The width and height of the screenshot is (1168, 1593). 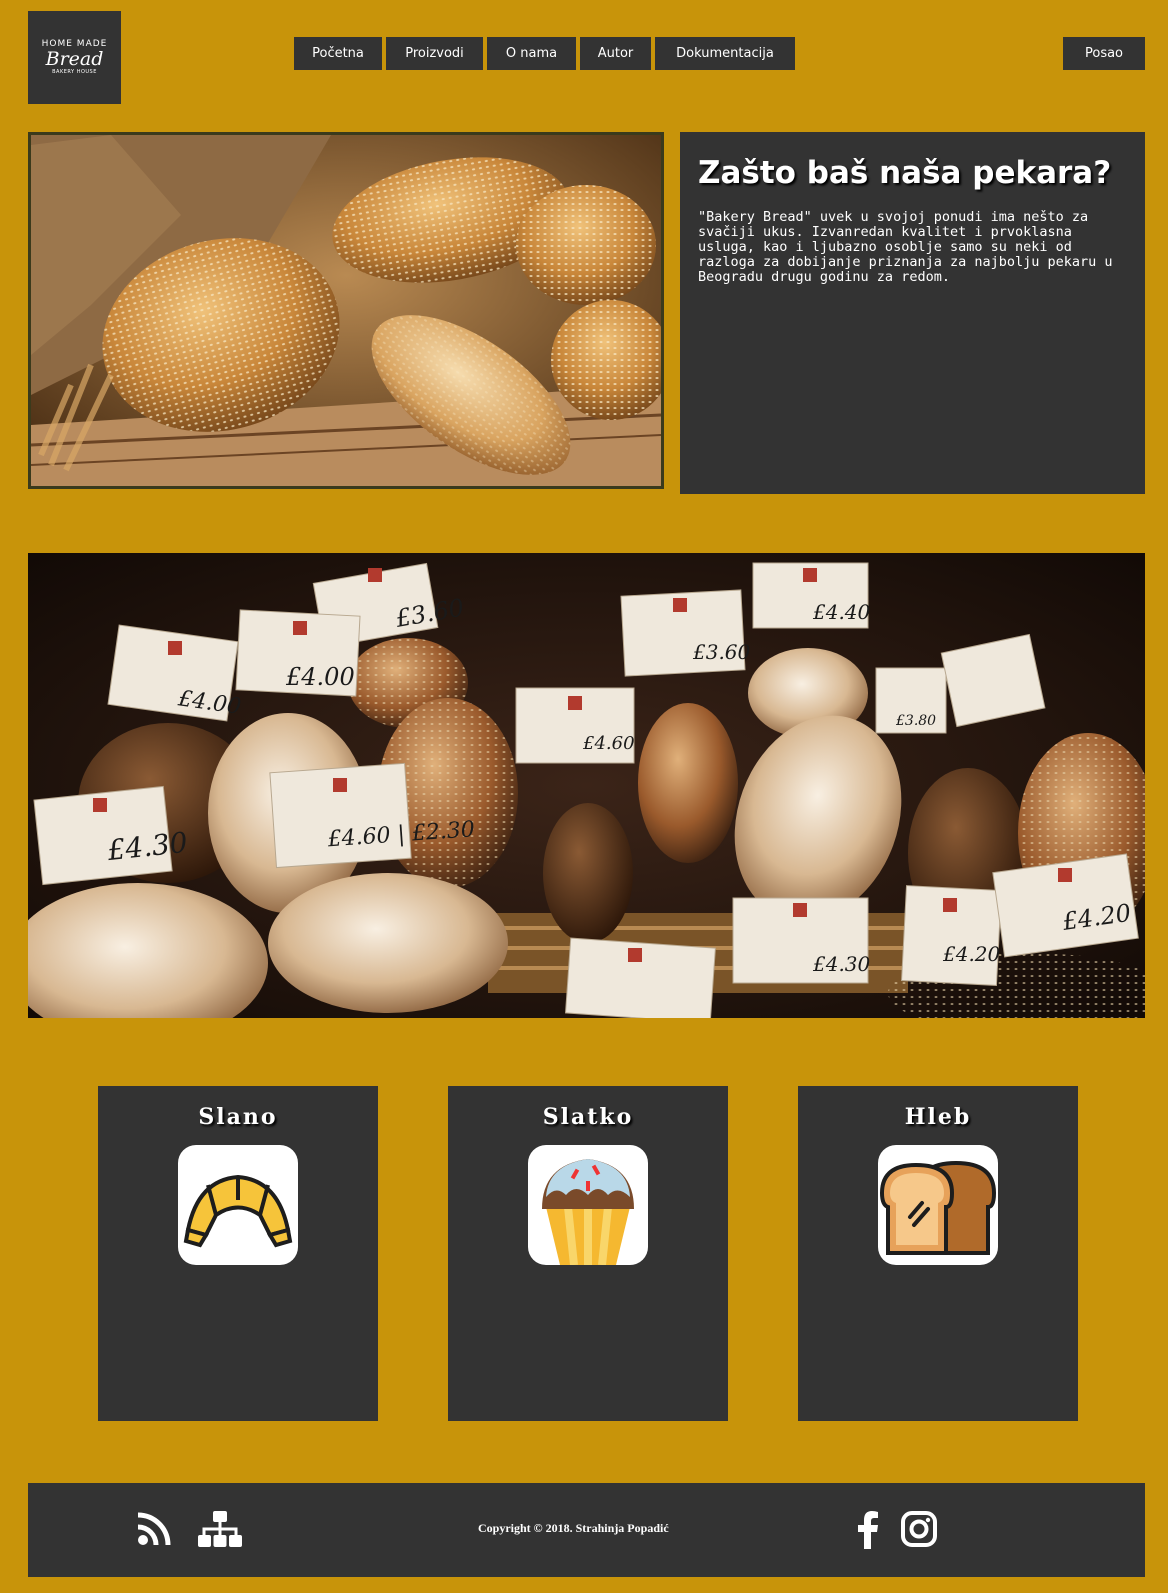 What do you see at coordinates (74, 72) in the screenshot?
I see `logo-tag-text: BAKERY HOUSE` at bounding box center [74, 72].